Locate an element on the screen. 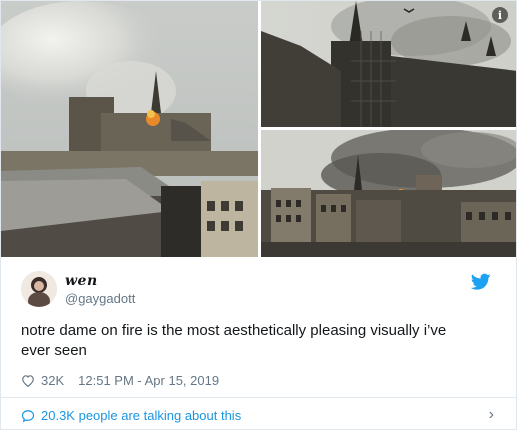 This screenshot has height=430, width=517. tweet-author: wen @gaygadott is located at coordinates (261, 291).